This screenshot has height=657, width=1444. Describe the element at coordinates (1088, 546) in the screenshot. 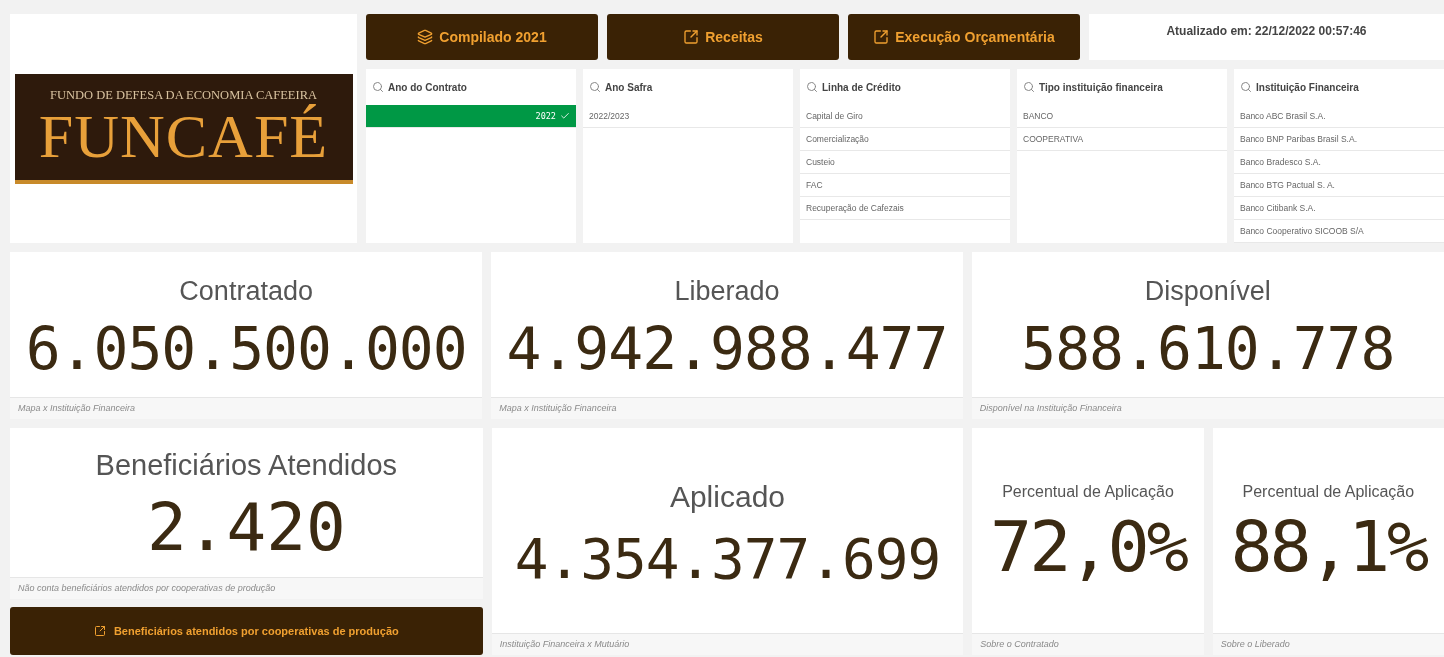

I see `kpi-value: 72,0%` at that location.